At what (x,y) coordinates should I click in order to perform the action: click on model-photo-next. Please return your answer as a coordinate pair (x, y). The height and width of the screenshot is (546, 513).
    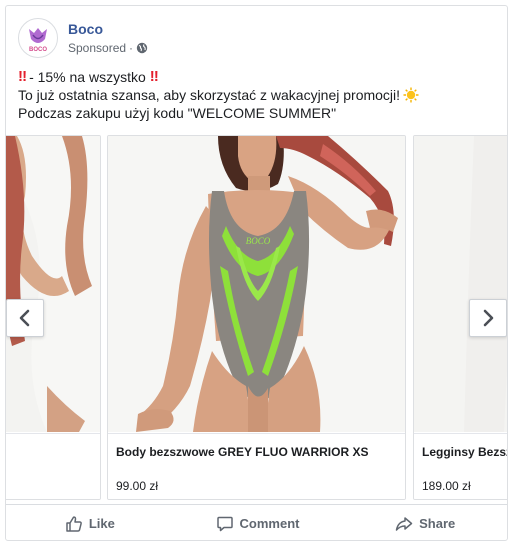
    Looking at the image, I should click on (460, 284).